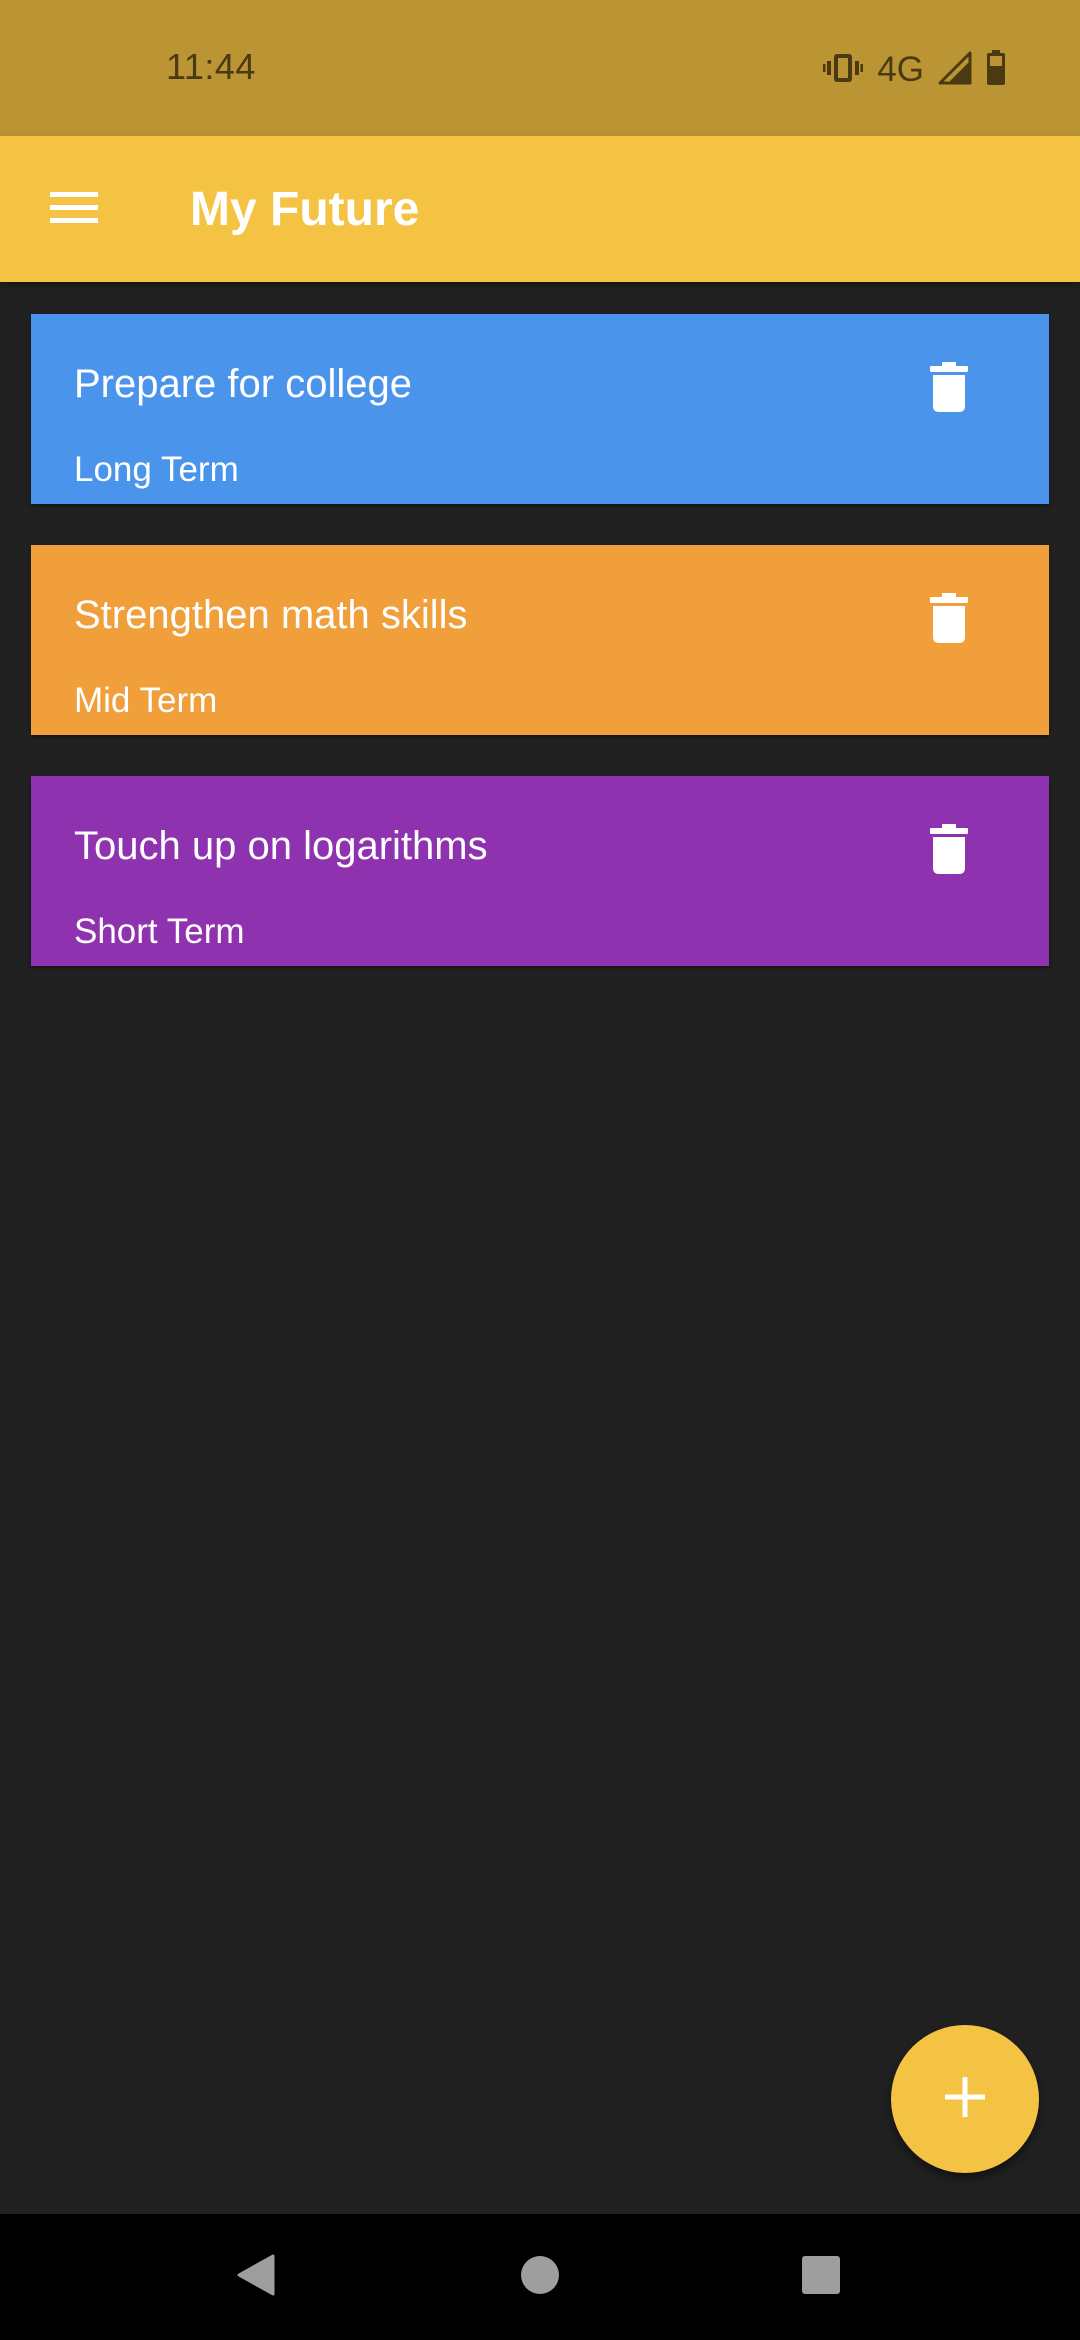 This screenshot has width=1080, height=2340. What do you see at coordinates (540, 68) in the screenshot?
I see `status-bar: 11:44 4G` at bounding box center [540, 68].